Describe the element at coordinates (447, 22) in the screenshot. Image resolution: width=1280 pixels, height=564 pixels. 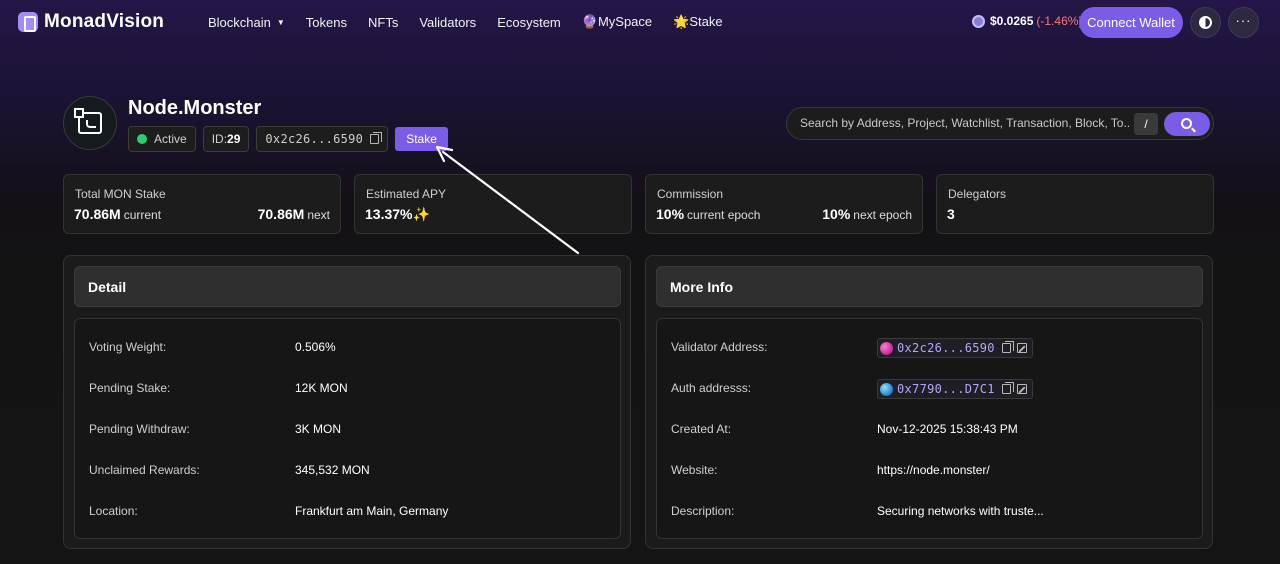
I see `nav-item-validators: Validators` at that location.